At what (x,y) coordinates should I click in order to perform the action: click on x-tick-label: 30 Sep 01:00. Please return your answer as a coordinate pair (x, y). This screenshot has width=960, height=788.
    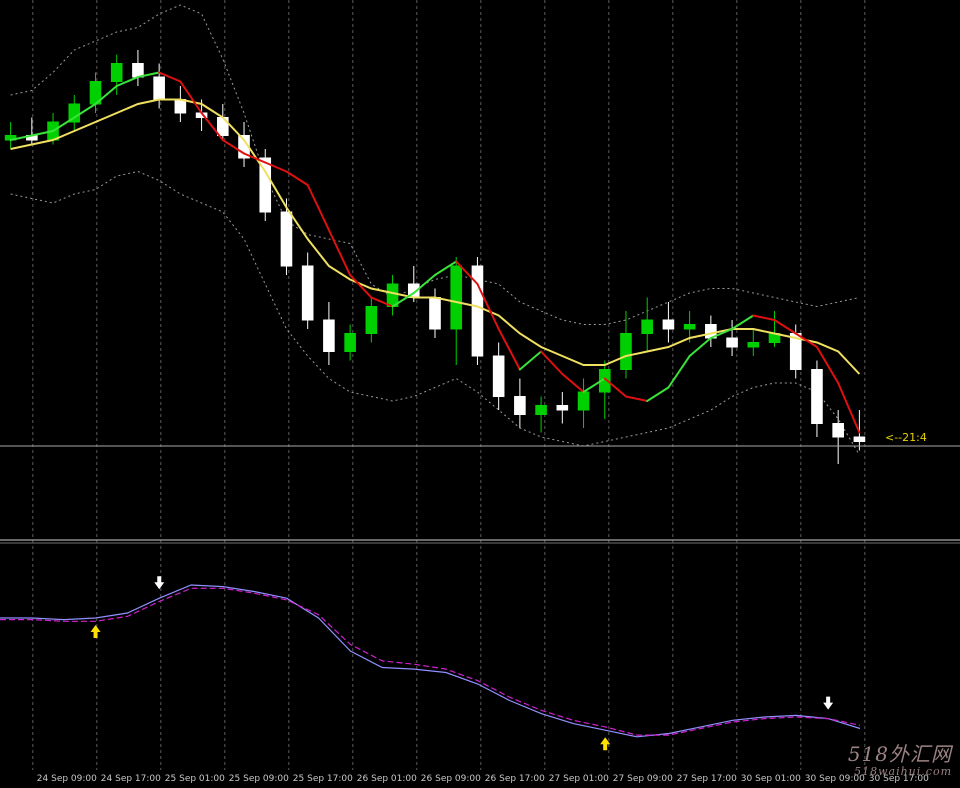
    Looking at the image, I should click on (771, 779).